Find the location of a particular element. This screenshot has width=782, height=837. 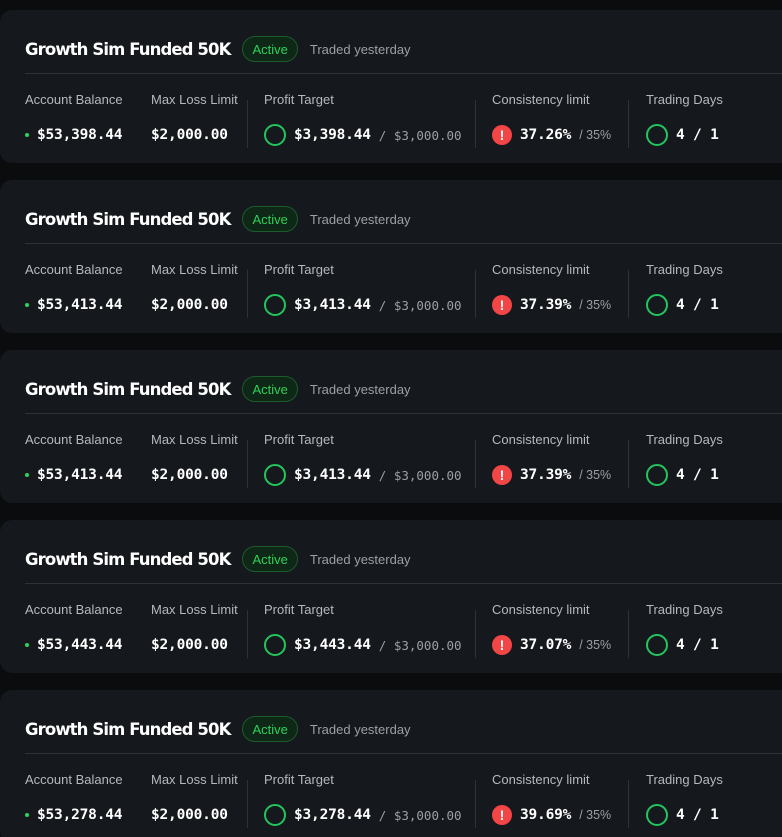

profit-current-value: $3,278.44 is located at coordinates (332, 815).